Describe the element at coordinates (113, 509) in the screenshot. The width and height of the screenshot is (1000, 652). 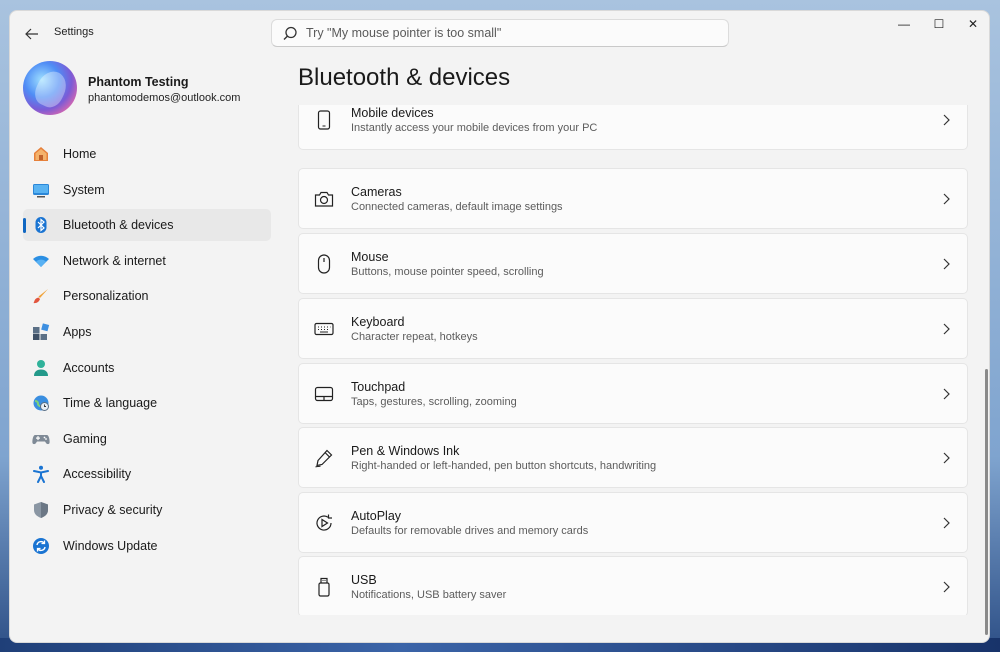
I see `sidebar-item-label: Privacy & security` at that location.